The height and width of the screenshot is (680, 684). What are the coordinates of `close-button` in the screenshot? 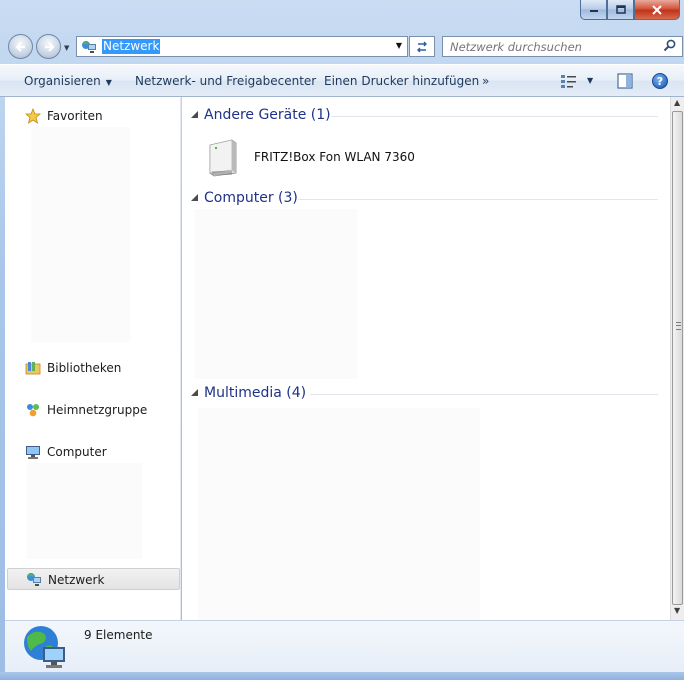 It's located at (657, 10).